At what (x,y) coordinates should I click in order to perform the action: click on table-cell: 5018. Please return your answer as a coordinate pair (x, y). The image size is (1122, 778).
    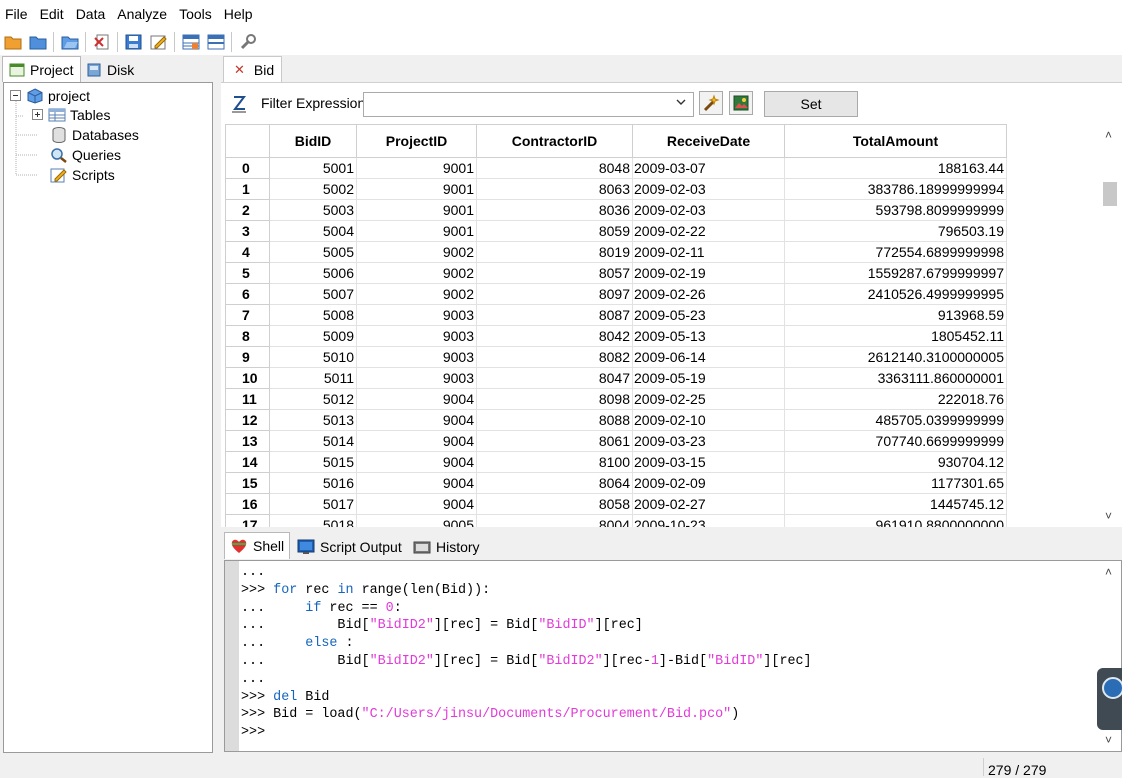
    Looking at the image, I should click on (313, 520).